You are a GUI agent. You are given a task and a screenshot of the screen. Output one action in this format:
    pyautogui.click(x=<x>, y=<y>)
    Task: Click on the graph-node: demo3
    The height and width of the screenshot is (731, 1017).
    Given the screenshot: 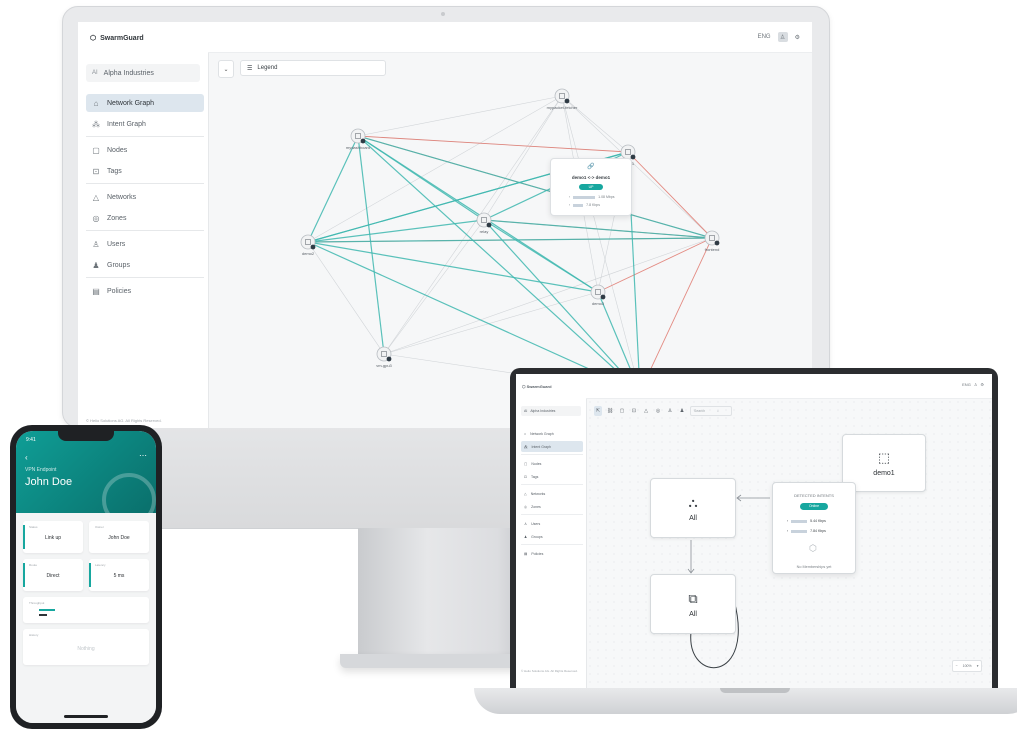 What is the action you would take?
    pyautogui.click(x=598, y=295)
    